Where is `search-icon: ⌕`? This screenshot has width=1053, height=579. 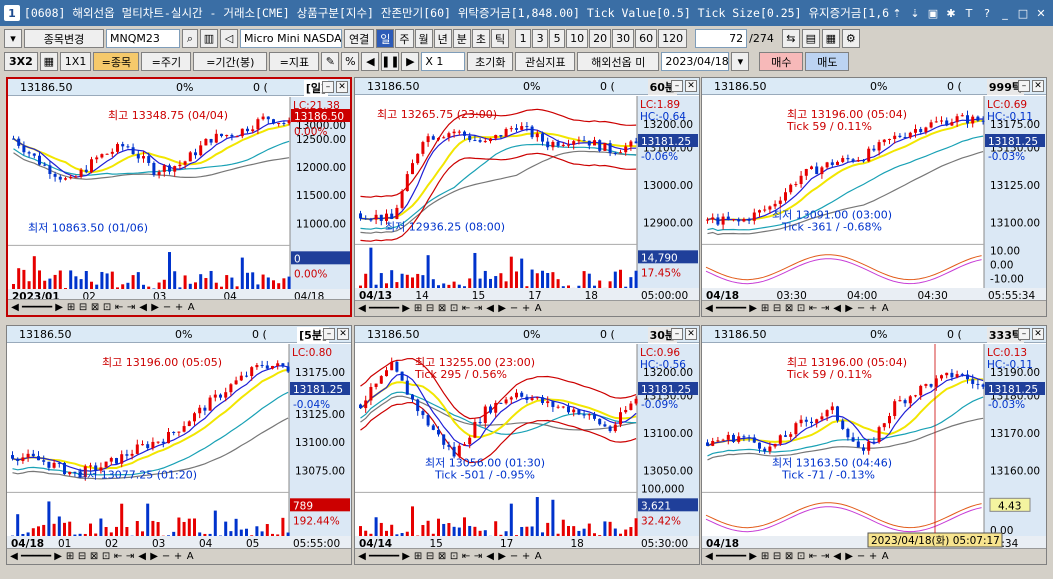
search-icon: ⌕ is located at coordinates (190, 38).